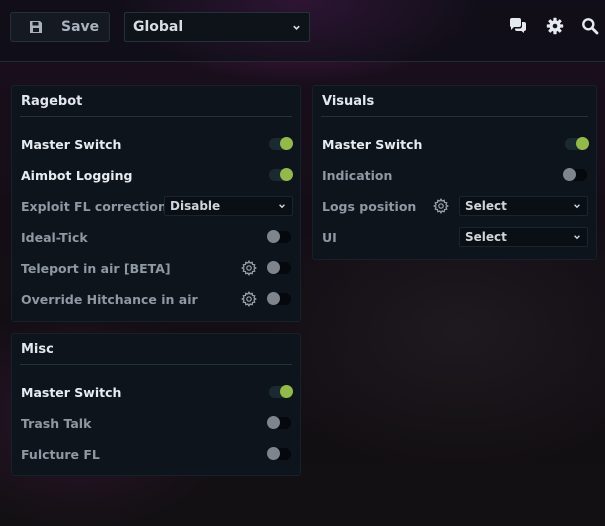 This screenshot has height=526, width=605. I want to click on indication-toggle, so click(575, 174).